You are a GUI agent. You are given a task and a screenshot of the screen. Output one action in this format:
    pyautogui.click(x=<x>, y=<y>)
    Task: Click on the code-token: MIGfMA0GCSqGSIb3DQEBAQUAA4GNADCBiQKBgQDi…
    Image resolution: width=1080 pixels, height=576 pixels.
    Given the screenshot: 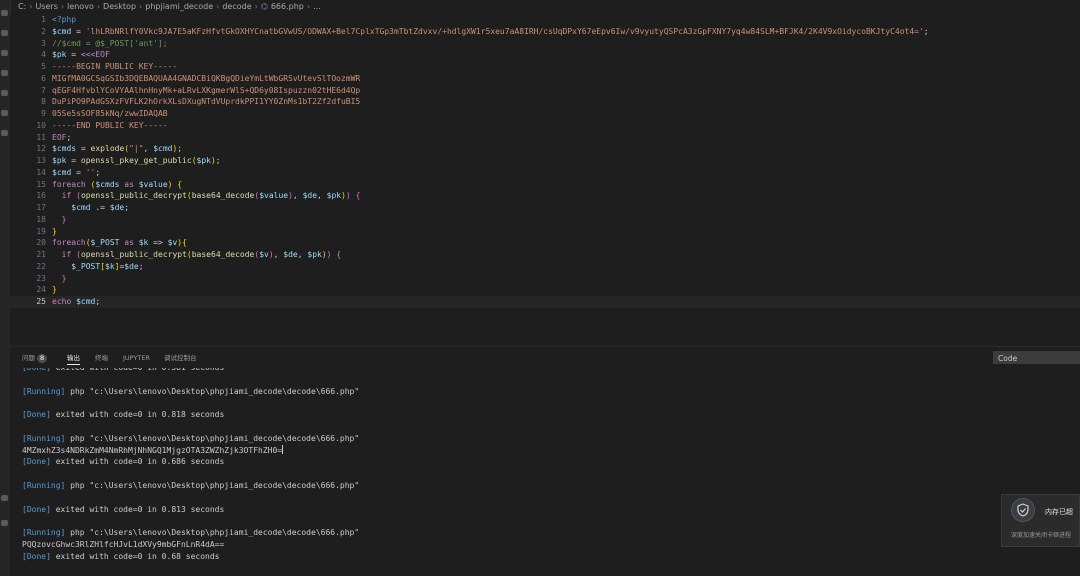 What is the action you would take?
    pyautogui.click(x=206, y=78)
    